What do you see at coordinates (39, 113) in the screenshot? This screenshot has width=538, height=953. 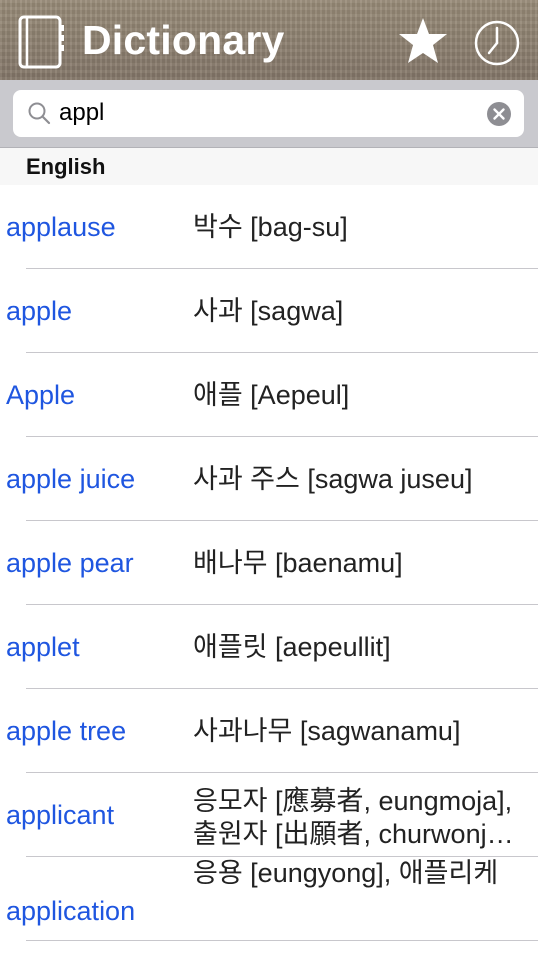 I see `search-icon` at bounding box center [39, 113].